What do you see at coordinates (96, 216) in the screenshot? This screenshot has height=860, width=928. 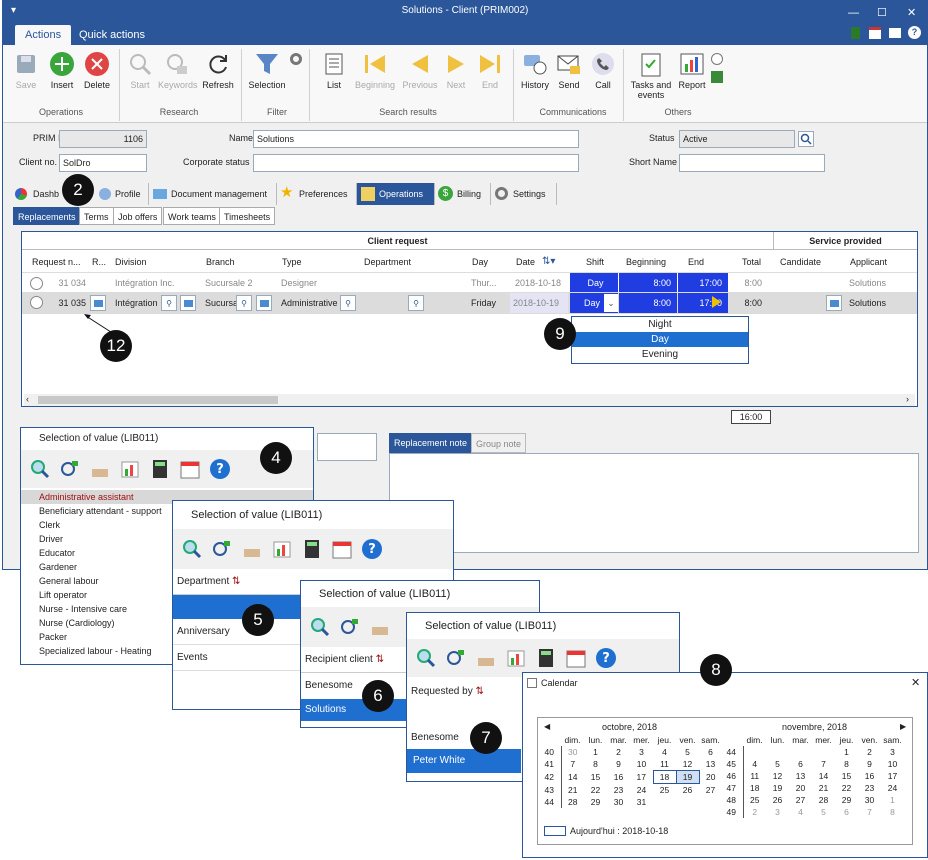 I see `subtab-terms: Terms` at bounding box center [96, 216].